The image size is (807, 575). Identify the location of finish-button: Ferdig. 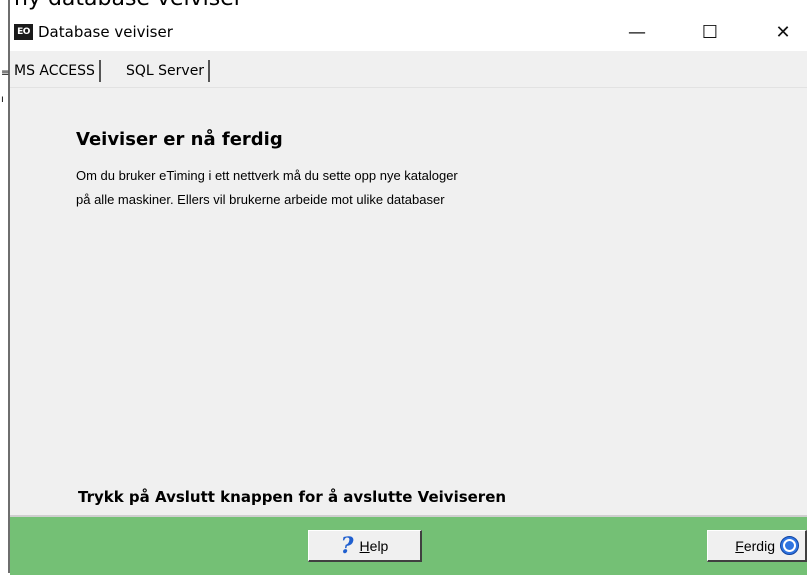
(757, 546).